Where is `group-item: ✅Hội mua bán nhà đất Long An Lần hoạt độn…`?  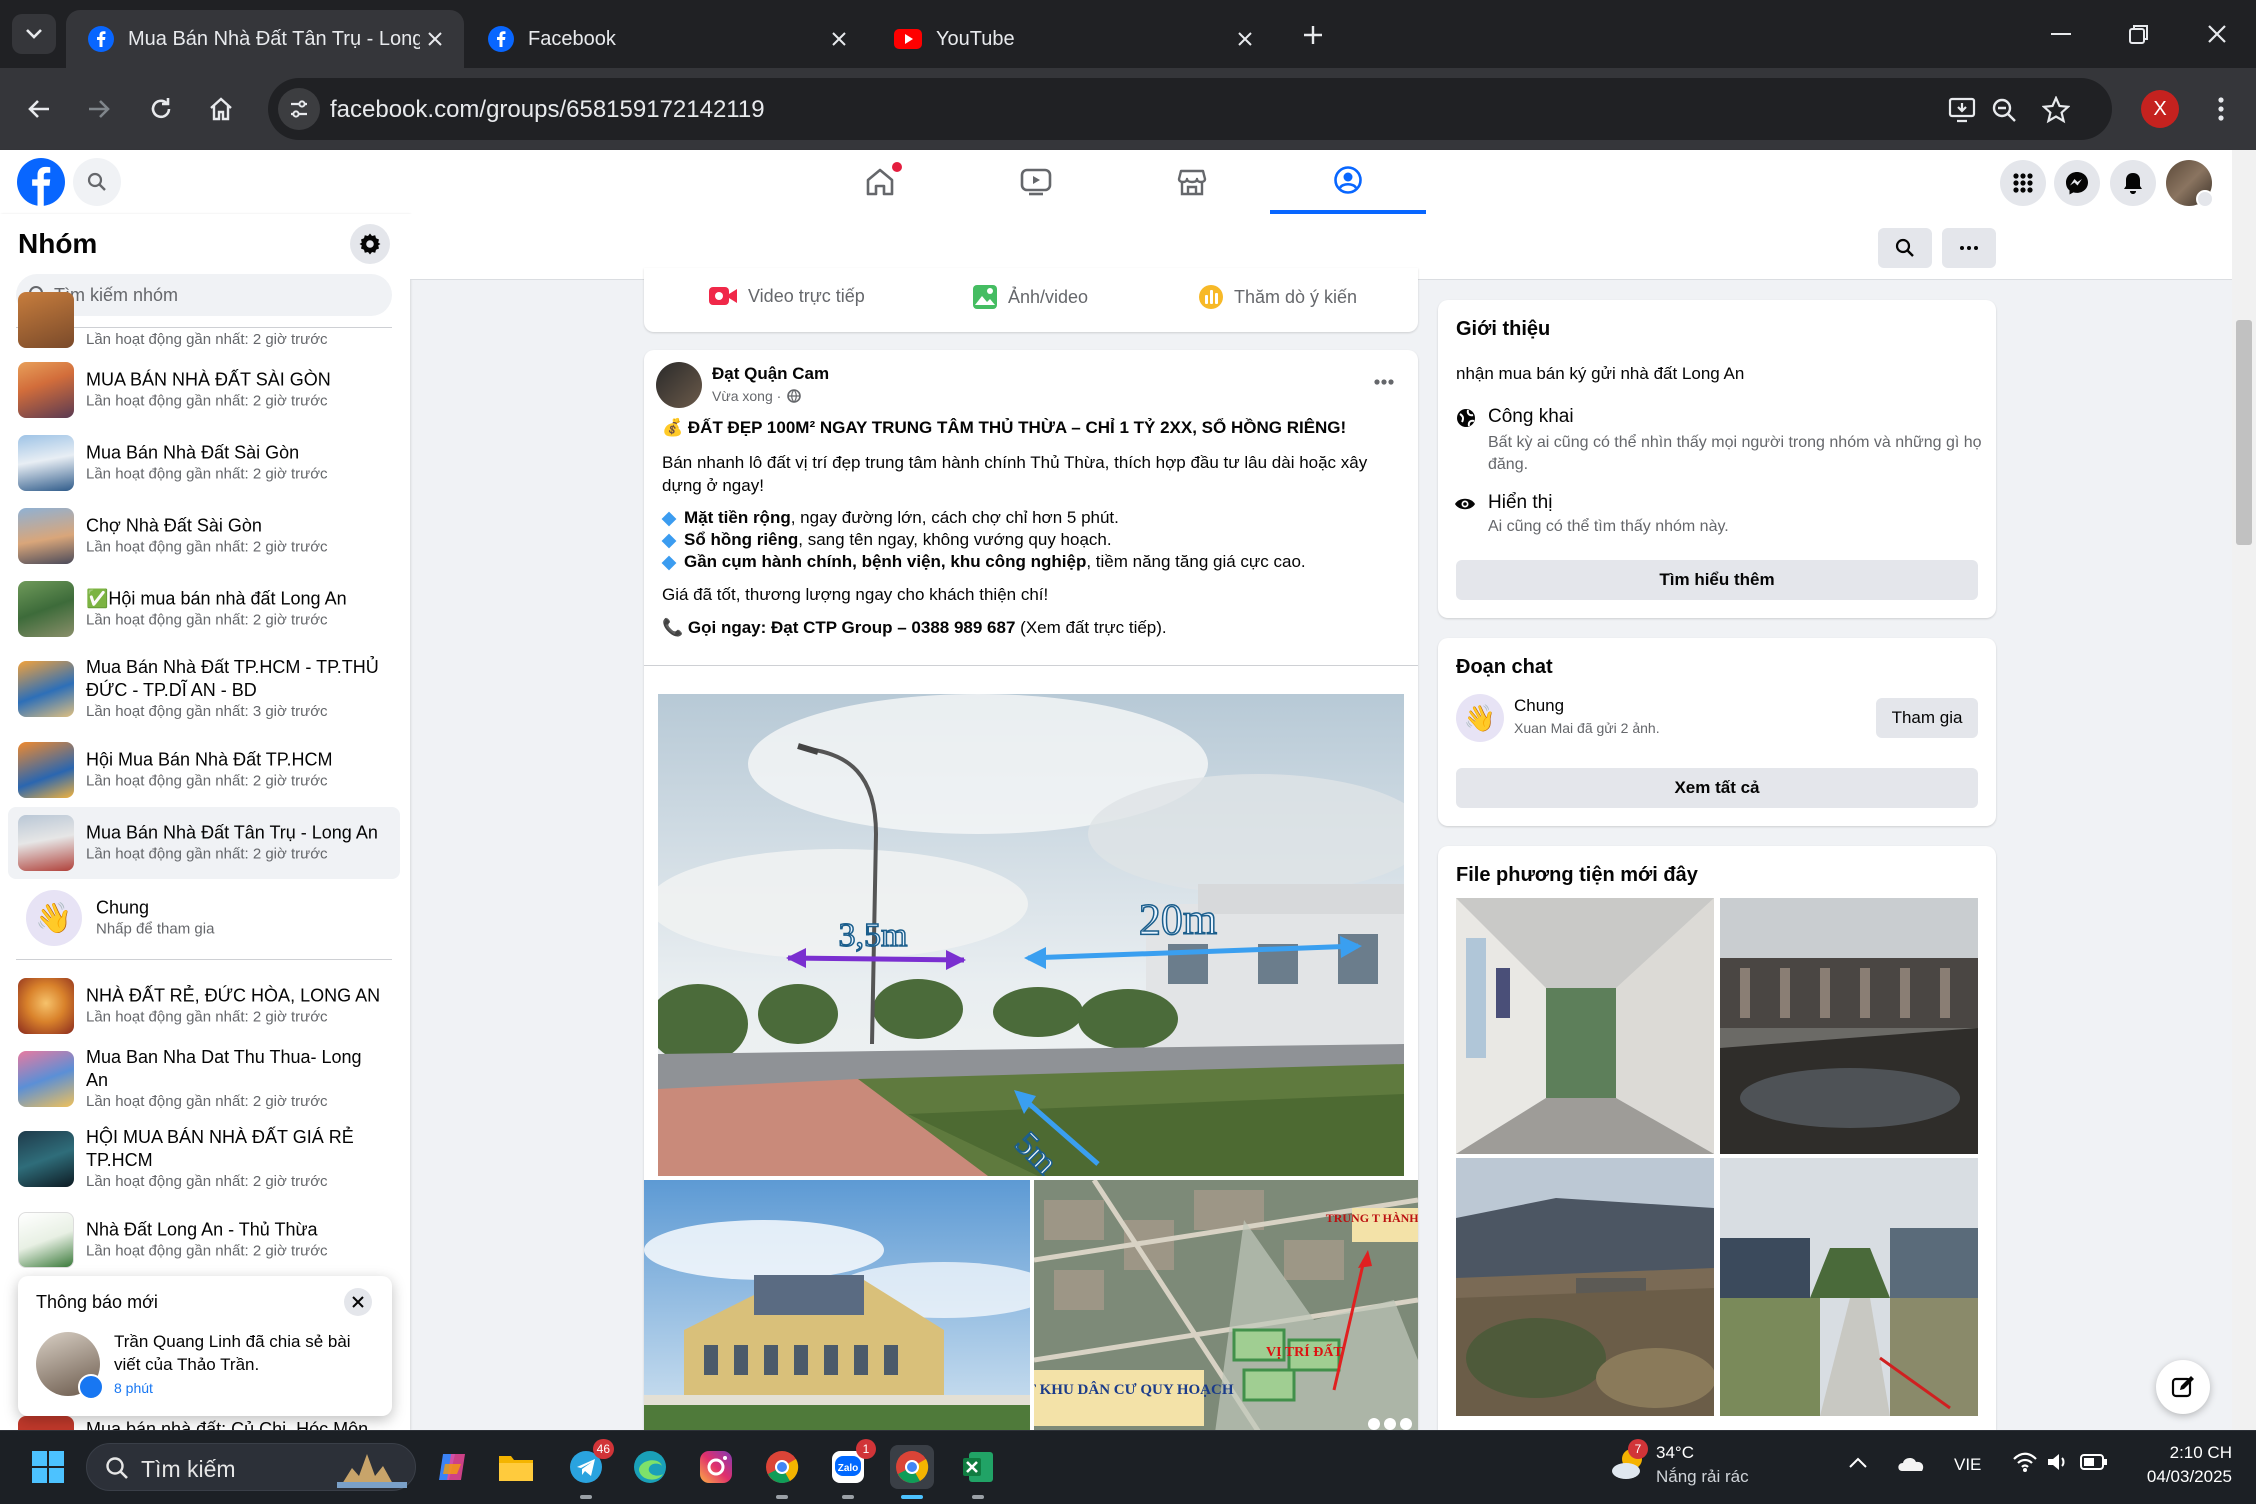 group-item: ✅Hội mua bán nhà đất Long An Lần hoạt độn… is located at coordinates (204, 609).